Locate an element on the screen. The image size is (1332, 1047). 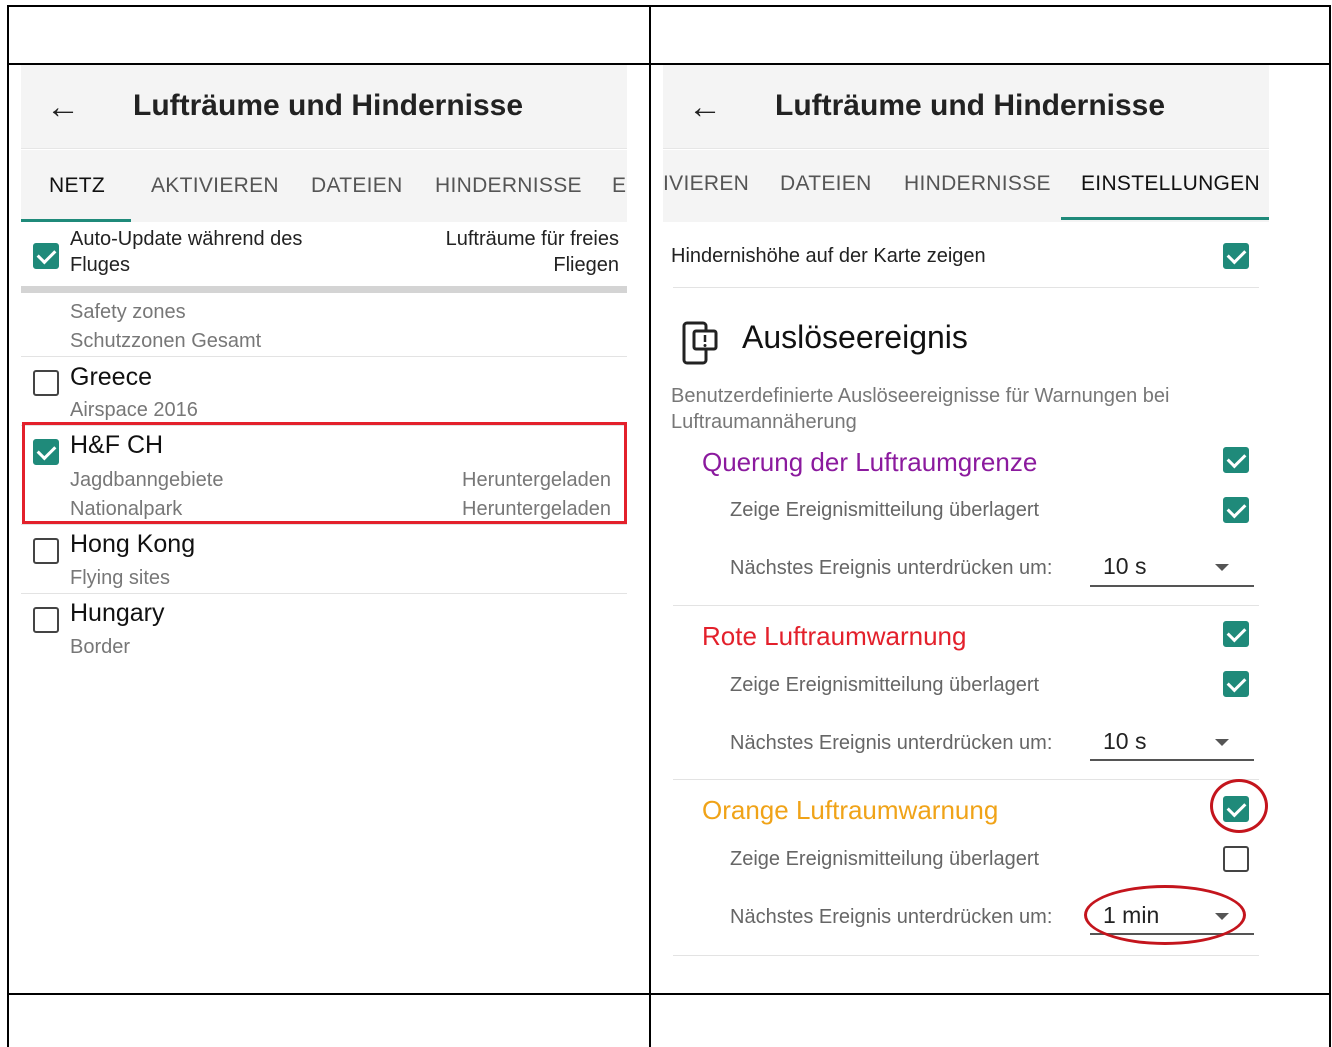
free-flying-label-line2: Fliegen is located at coordinates (586, 265).